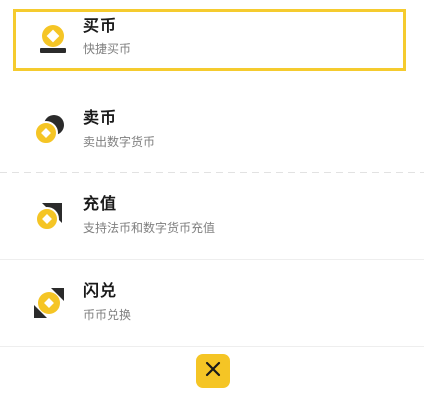  What do you see at coordinates (107, 49) in the screenshot?
I see `menu-item-subtitle: 快捷买币` at bounding box center [107, 49].